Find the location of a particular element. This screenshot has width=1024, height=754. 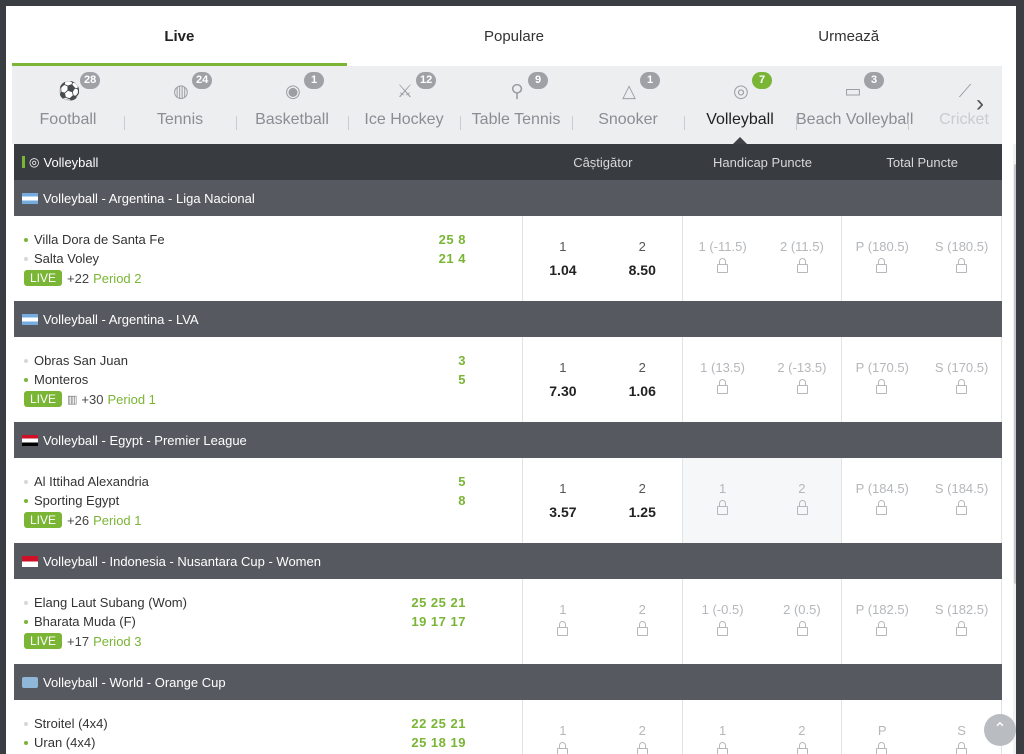

away-team-name: Uran (4x4) is located at coordinates (65, 742).